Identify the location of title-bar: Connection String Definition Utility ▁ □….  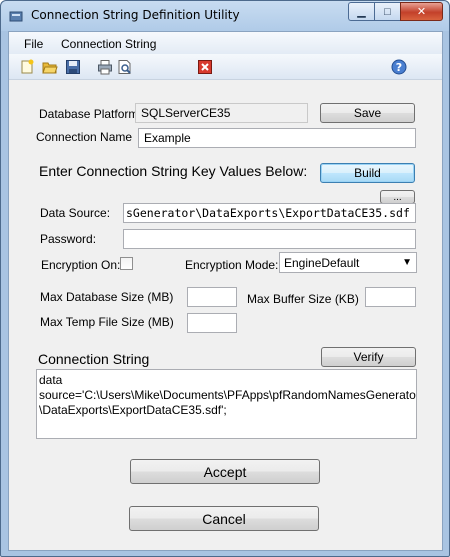
(225, 16).